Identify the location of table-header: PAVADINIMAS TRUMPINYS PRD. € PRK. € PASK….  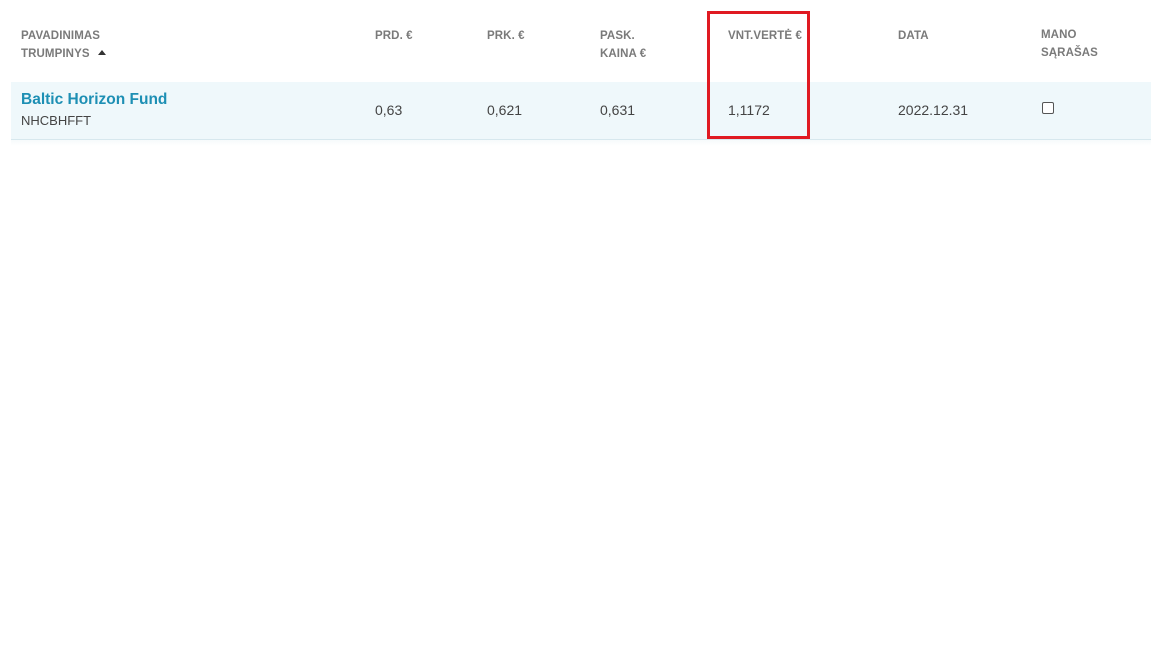
(581, 41).